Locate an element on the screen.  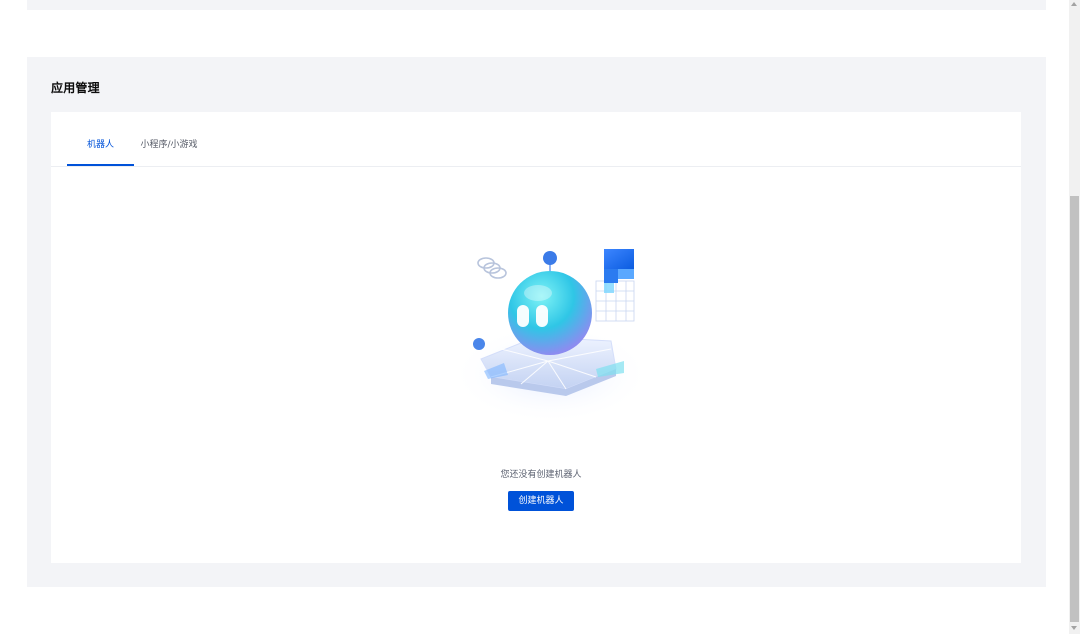
vertical-scrollbar is located at coordinates (1074, 317).